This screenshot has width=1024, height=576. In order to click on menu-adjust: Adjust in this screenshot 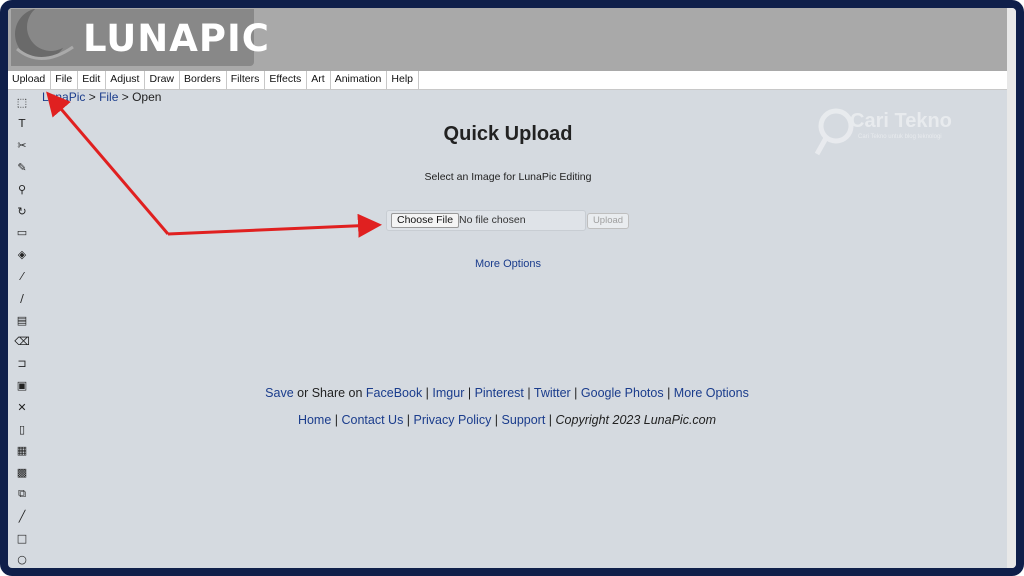, I will do `click(126, 80)`.